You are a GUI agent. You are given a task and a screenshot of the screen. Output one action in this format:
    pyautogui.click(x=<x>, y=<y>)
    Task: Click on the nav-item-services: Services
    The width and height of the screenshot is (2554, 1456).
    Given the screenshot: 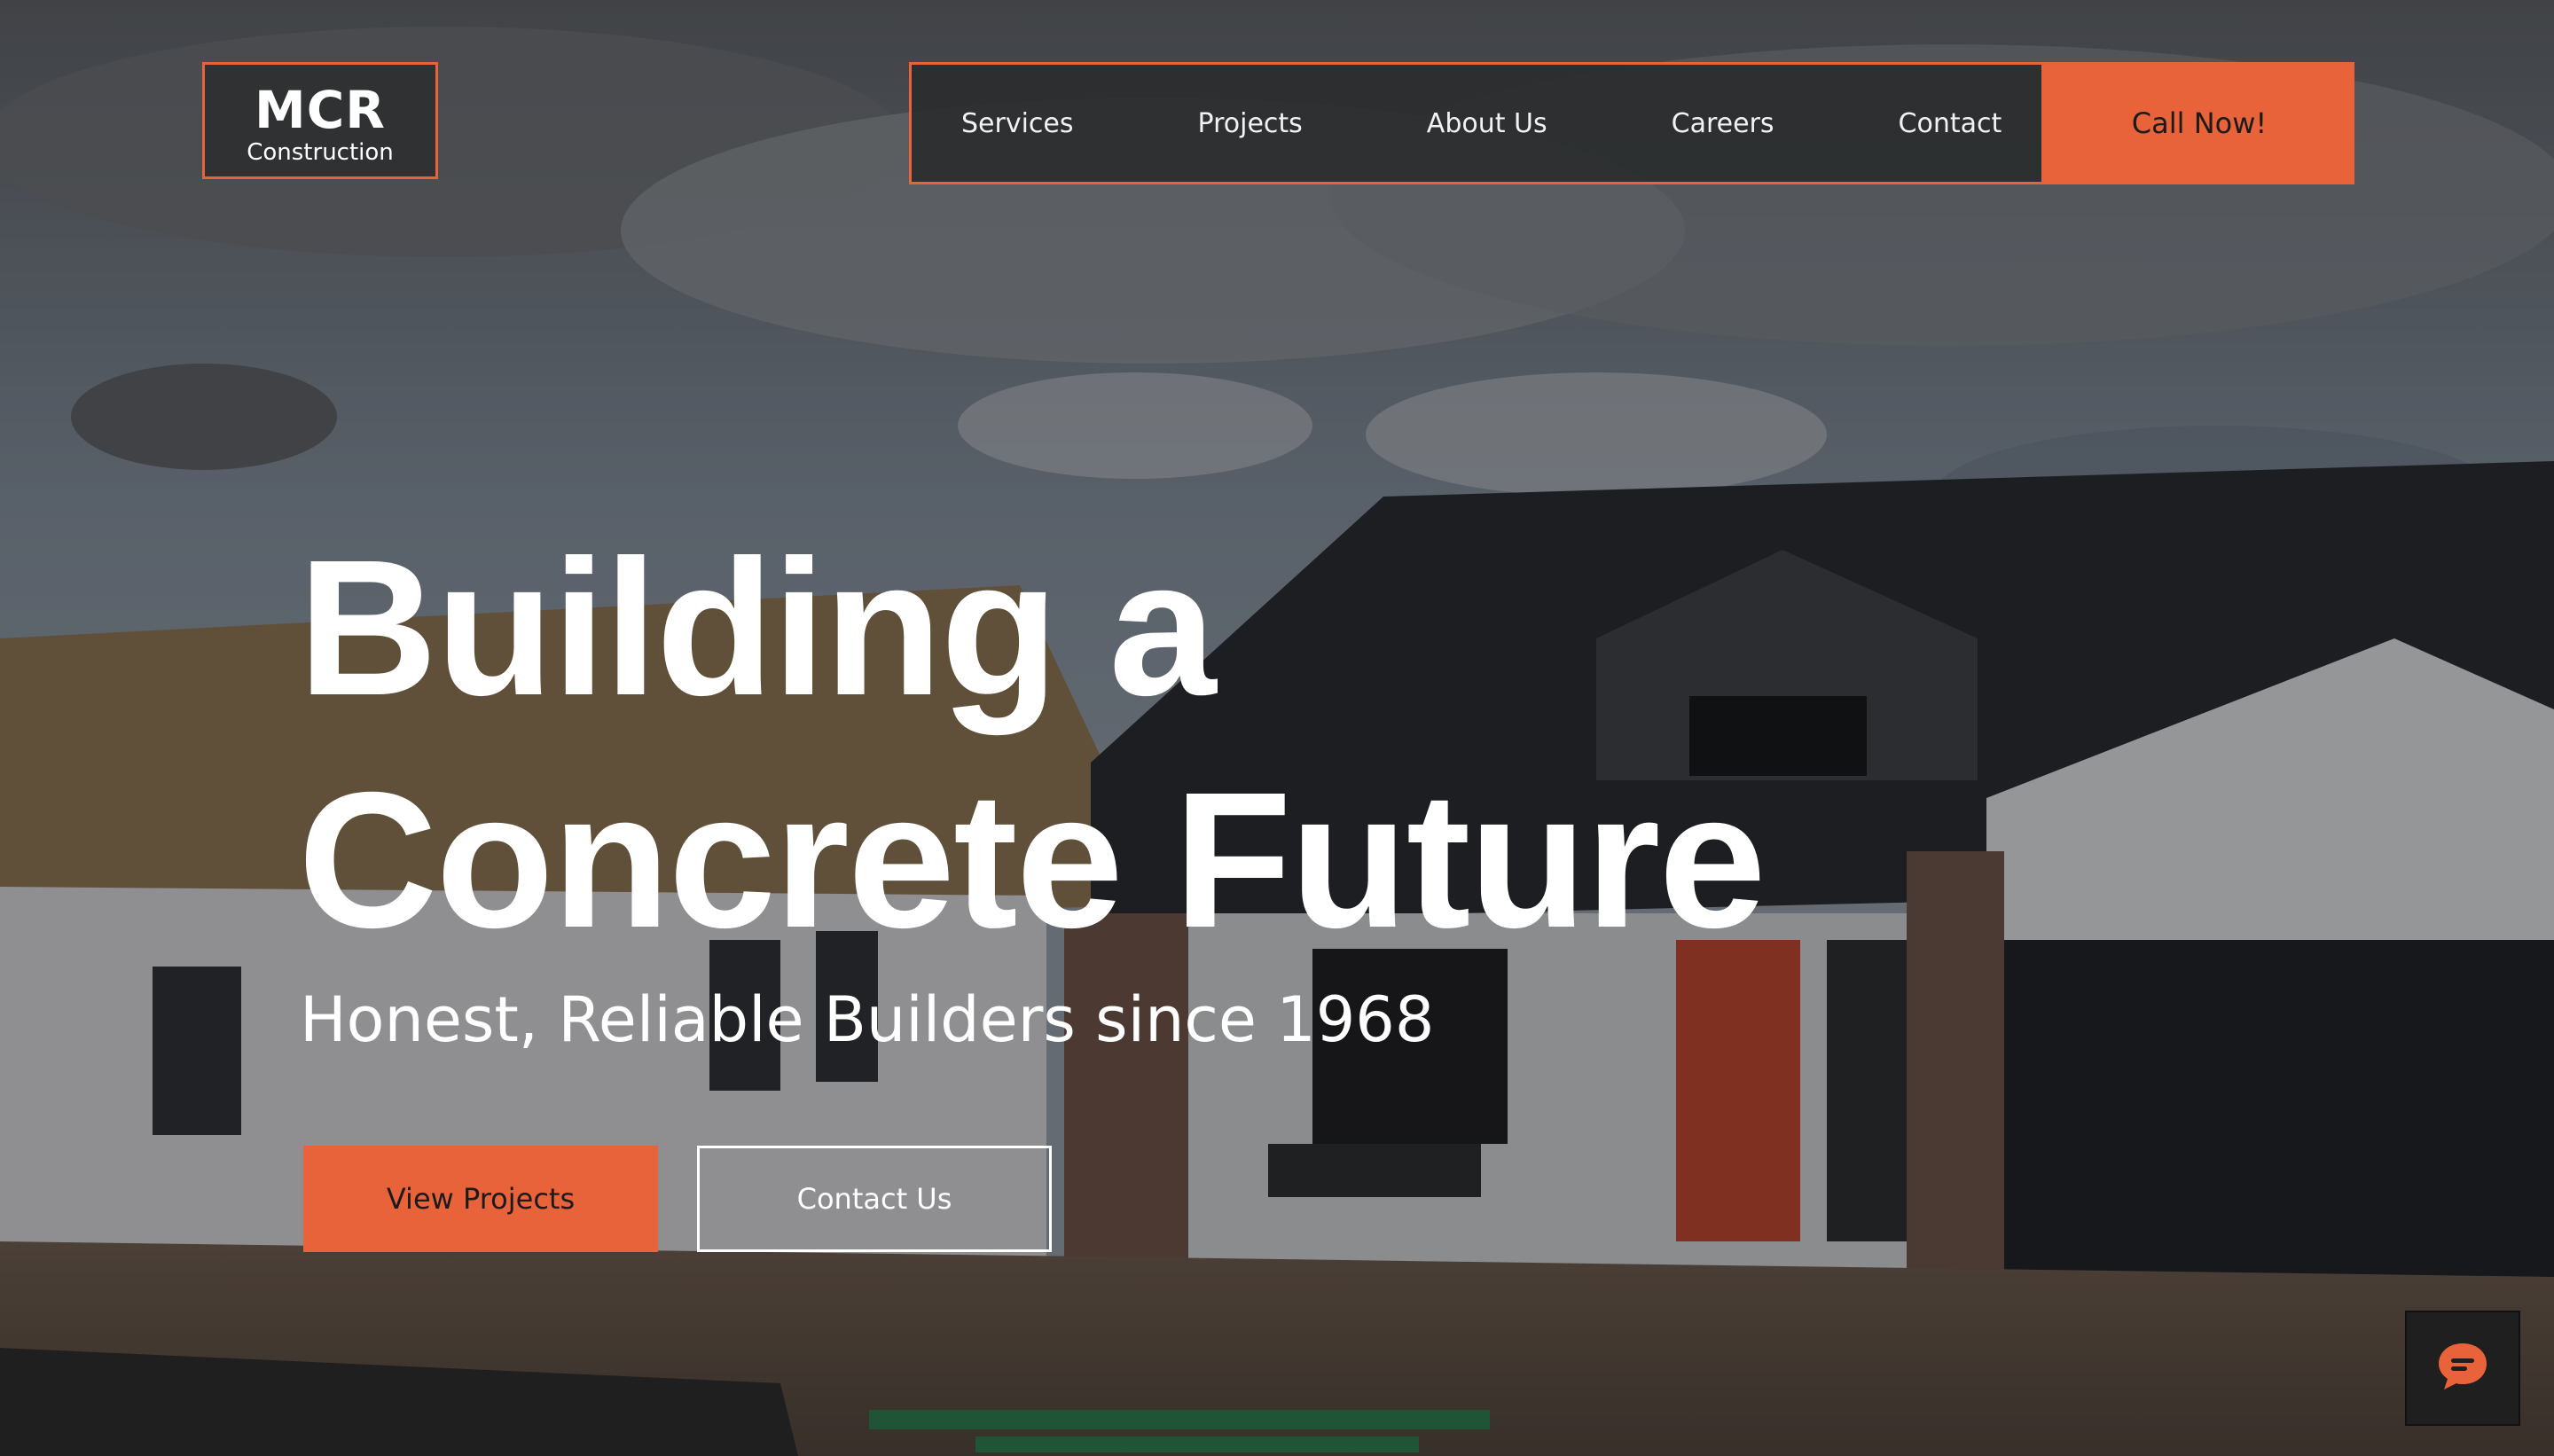 What is the action you would take?
    pyautogui.click(x=1017, y=123)
    